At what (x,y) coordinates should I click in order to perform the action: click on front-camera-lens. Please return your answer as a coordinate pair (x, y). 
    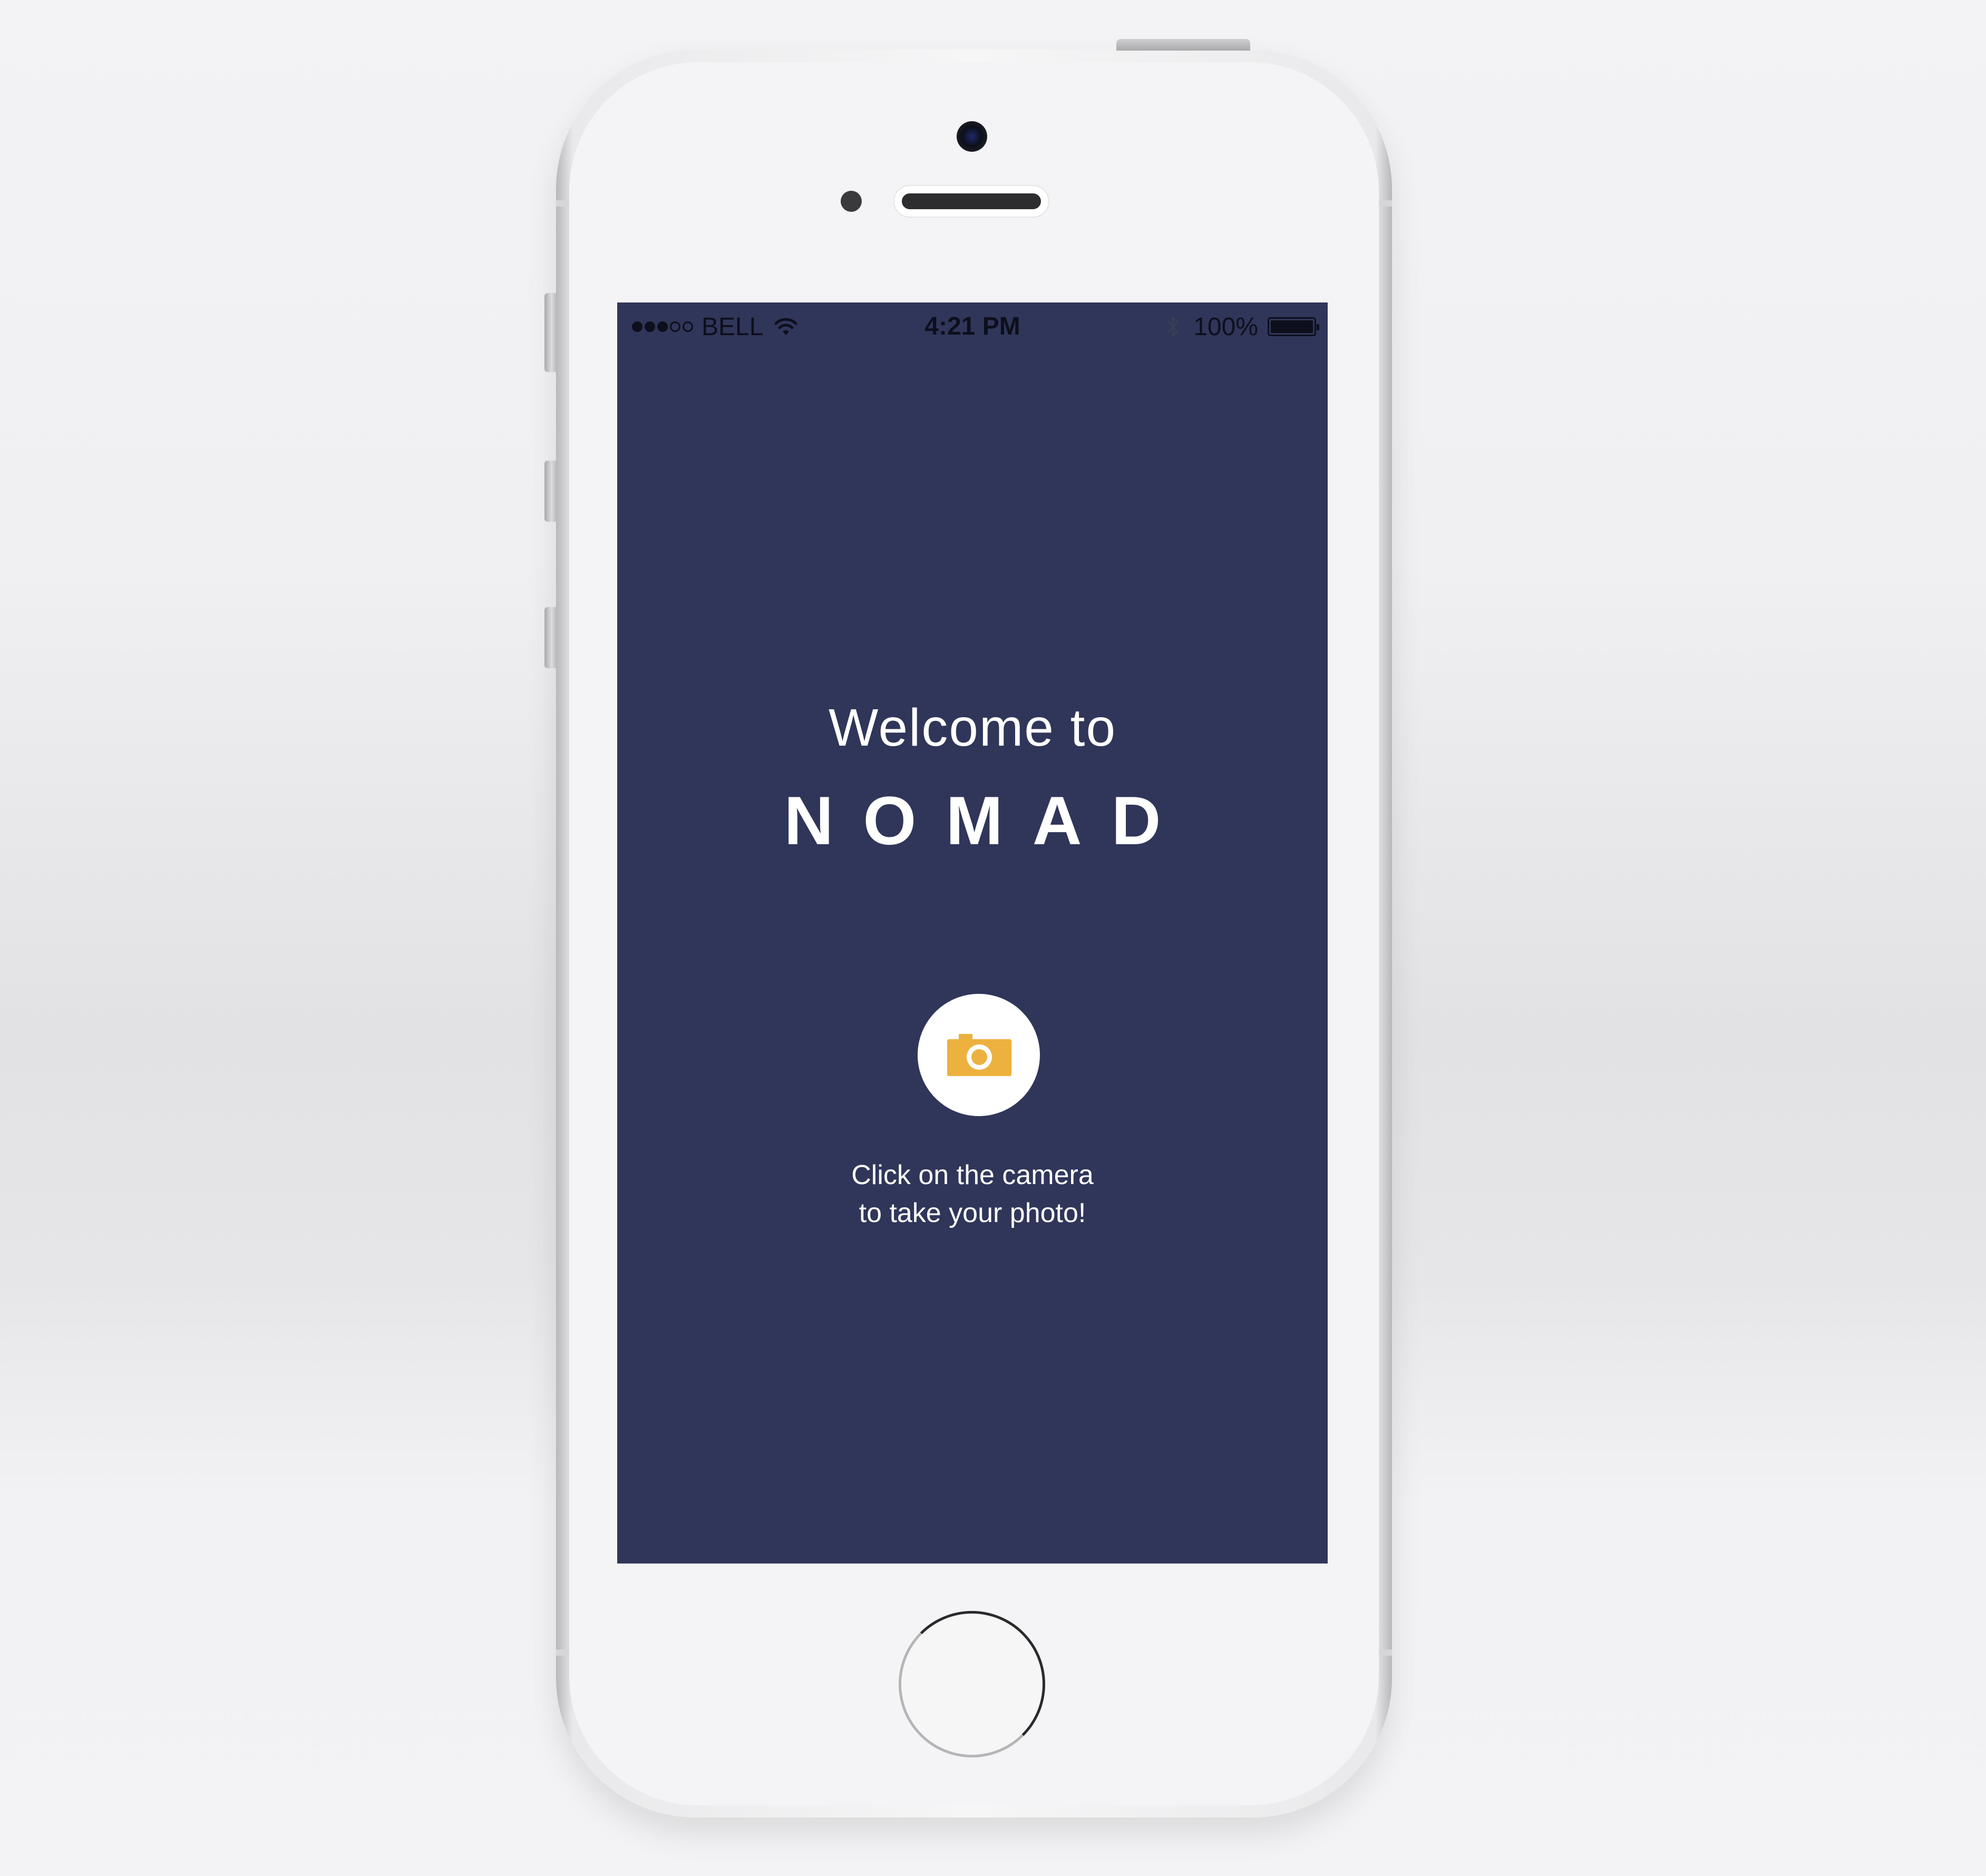
    Looking at the image, I should click on (972, 136).